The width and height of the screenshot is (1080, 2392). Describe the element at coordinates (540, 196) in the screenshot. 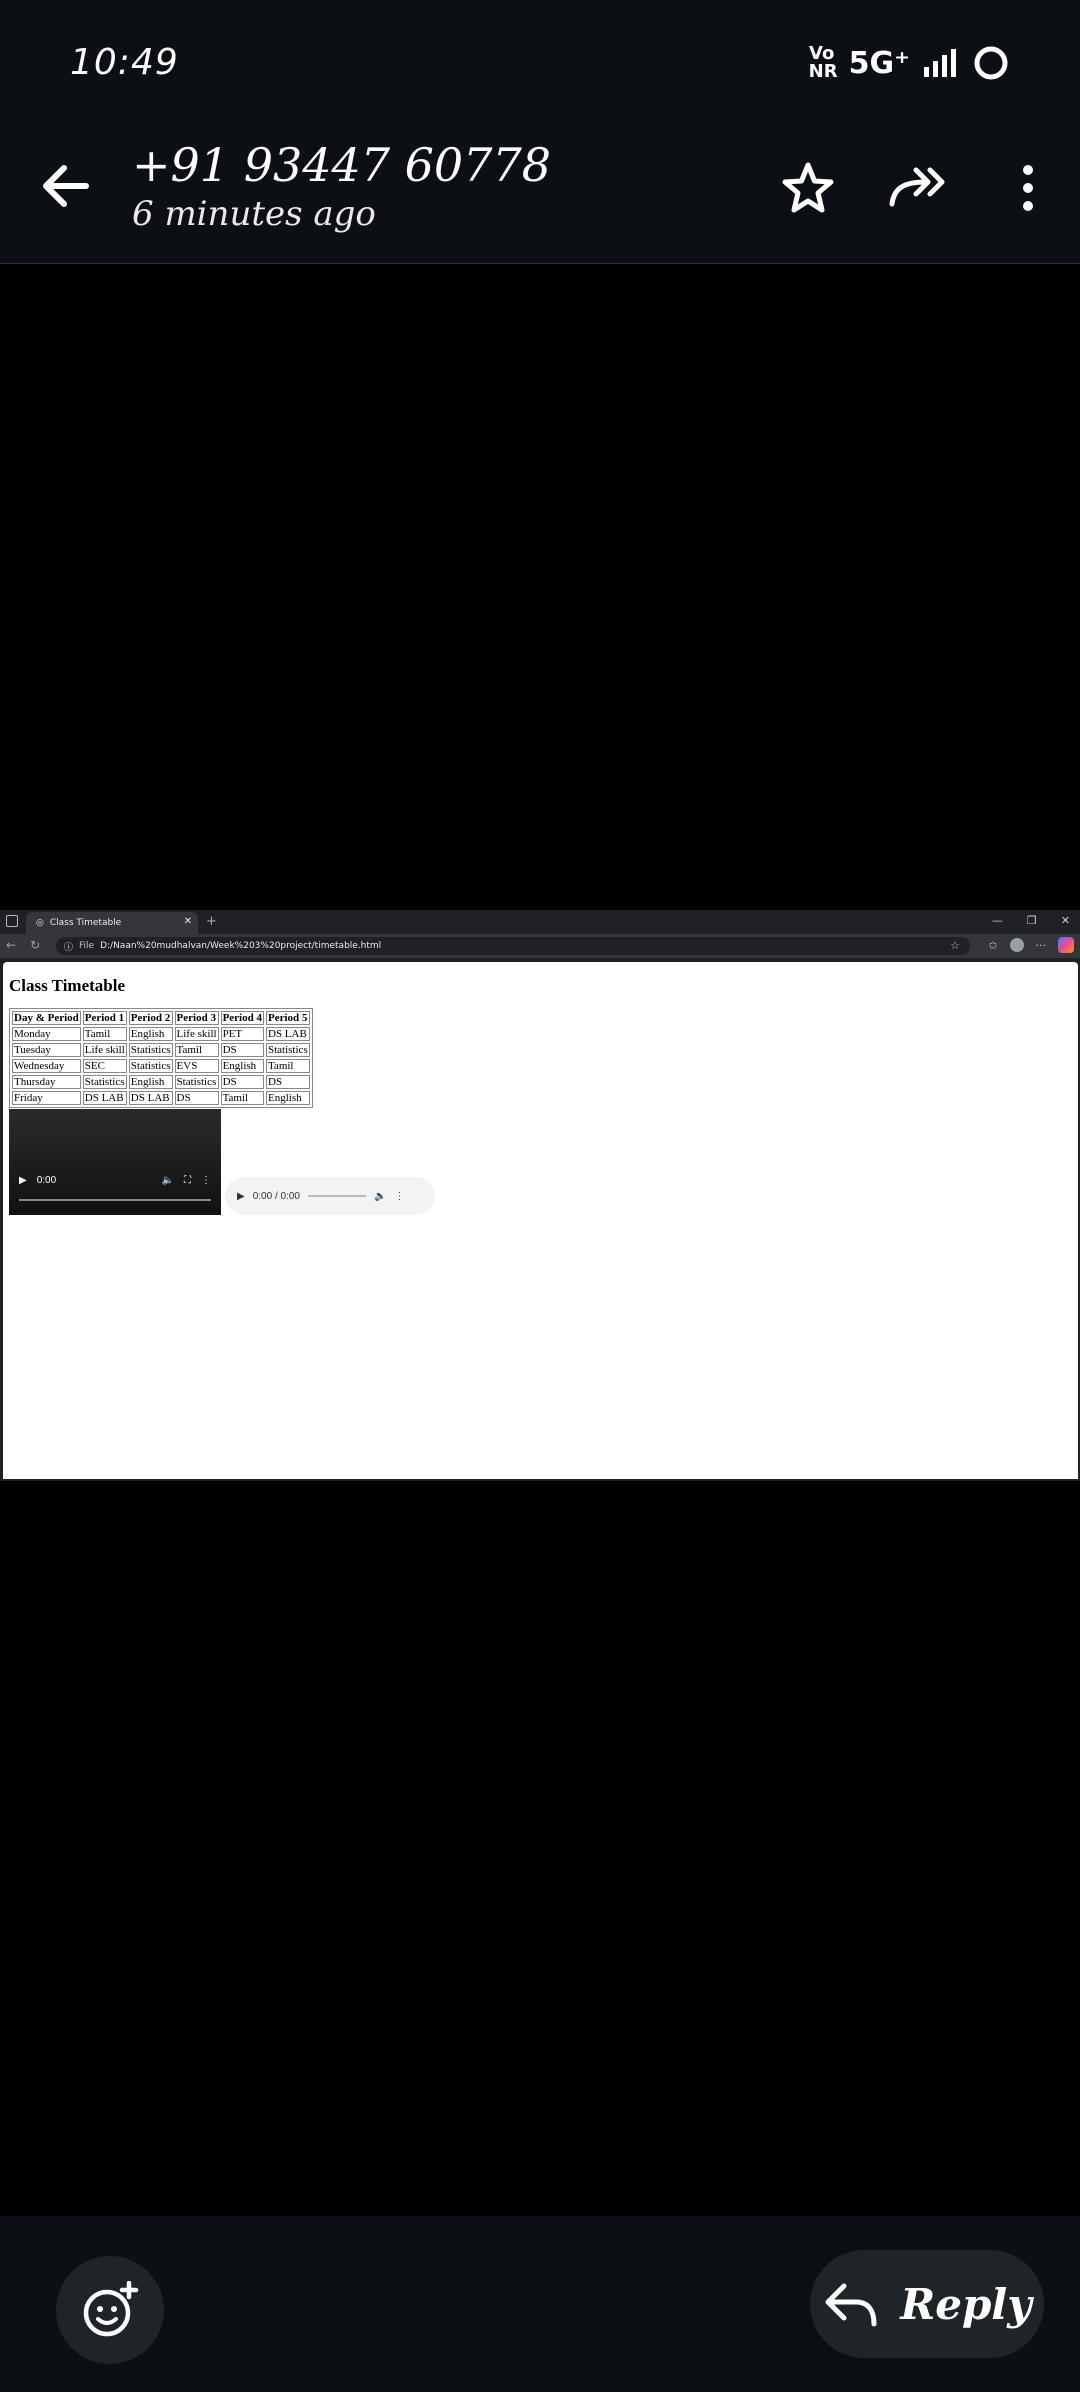

I see `viewer-app-bar: +91 93447 60778 6 minutes ago` at that location.